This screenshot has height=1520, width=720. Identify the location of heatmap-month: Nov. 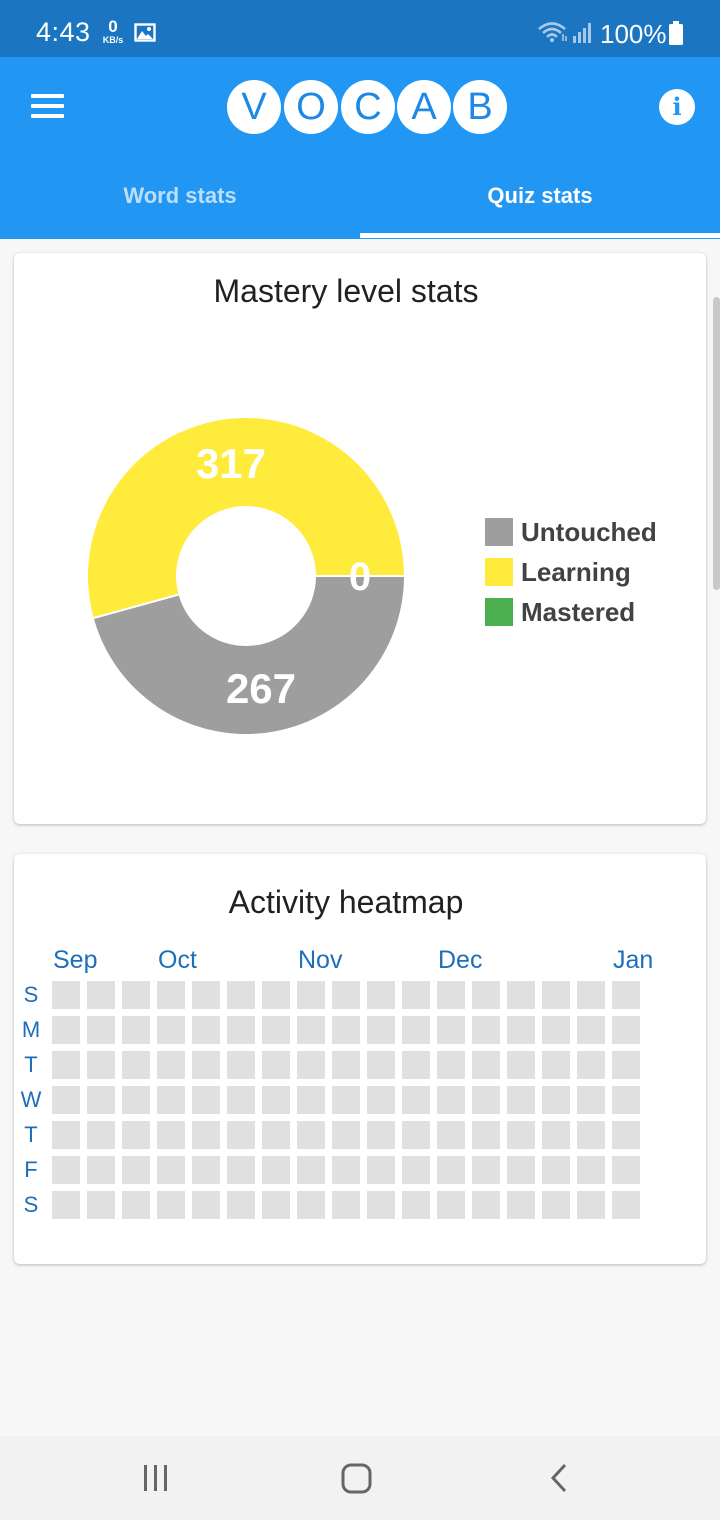
(320, 960).